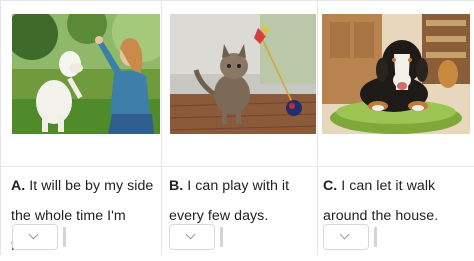 Image resolution: width=474 pixels, height=261 pixels. I want to click on option-c-text-line1: I can let it walk, so click(386, 186).